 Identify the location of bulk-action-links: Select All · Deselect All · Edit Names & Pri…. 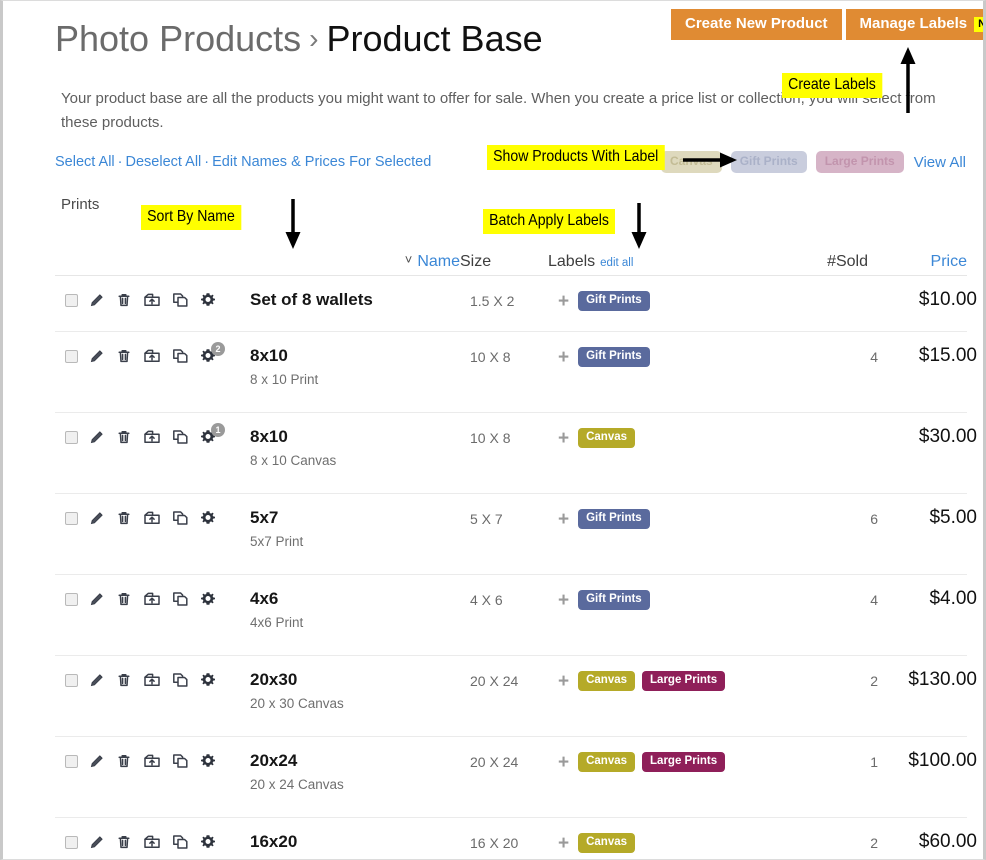
(243, 162).